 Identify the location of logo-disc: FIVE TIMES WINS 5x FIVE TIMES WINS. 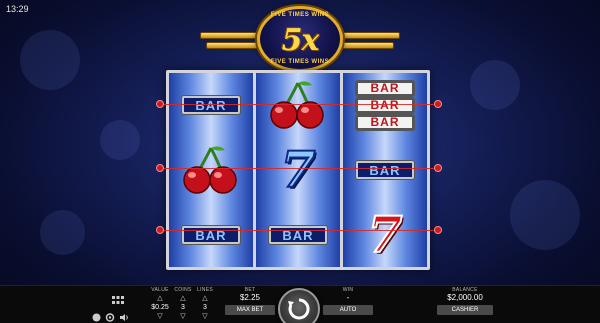
(300, 39).